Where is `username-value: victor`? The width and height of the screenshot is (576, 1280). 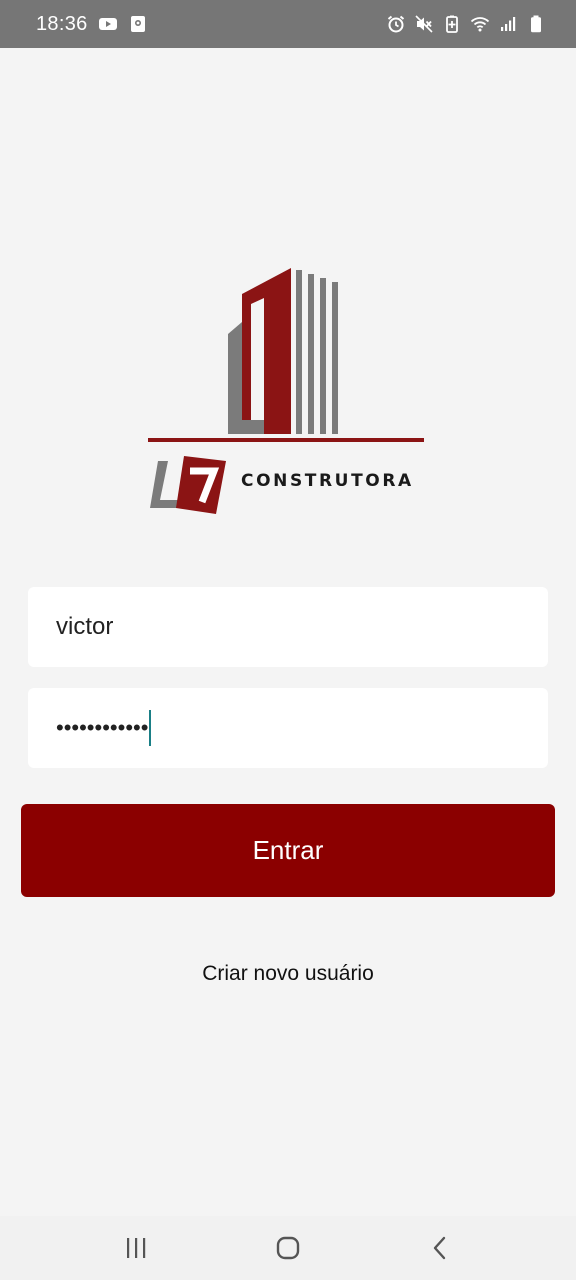
username-value: victor is located at coordinates (85, 626).